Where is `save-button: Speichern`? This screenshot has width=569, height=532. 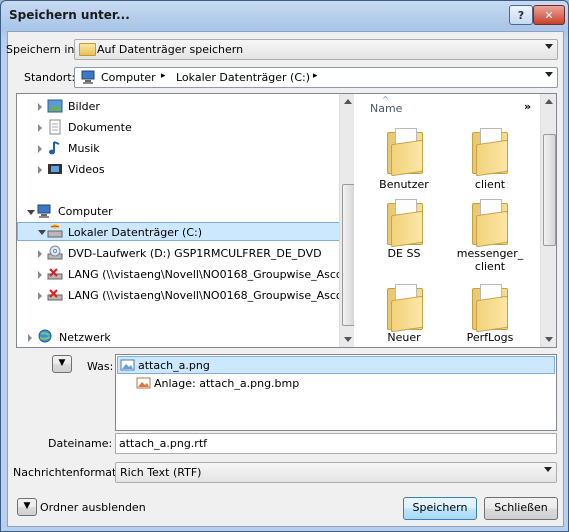
save-button: Speichern is located at coordinates (440, 508).